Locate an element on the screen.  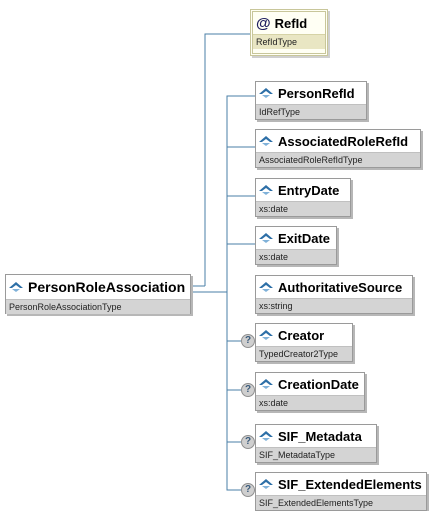
element-creationdate-box: CreationDate xs:date is located at coordinates (310, 391).